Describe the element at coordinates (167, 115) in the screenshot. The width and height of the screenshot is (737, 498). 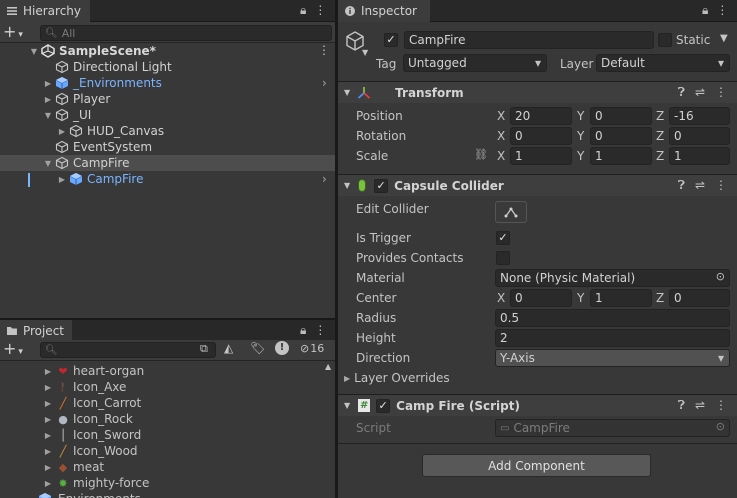
I see `hierarchy-row: ▼ _UI` at that location.